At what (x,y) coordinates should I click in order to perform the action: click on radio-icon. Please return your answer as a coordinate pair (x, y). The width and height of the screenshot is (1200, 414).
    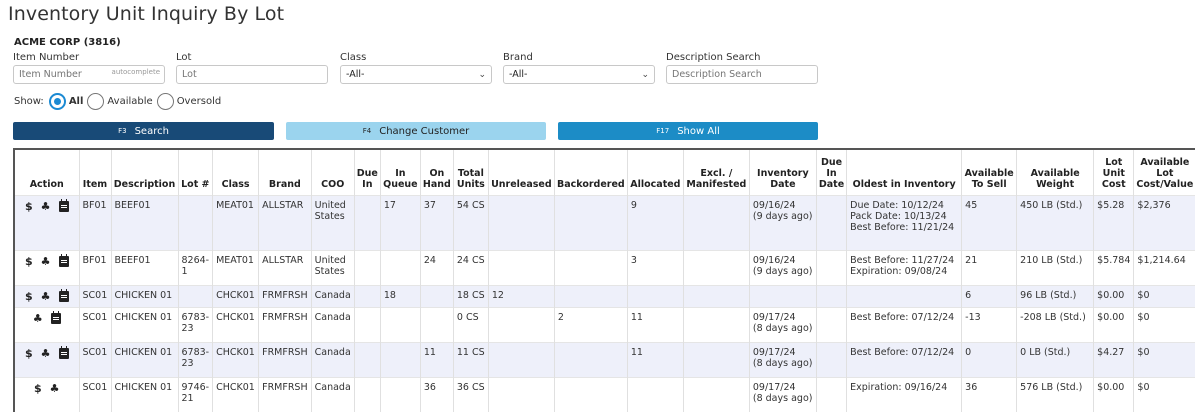
    Looking at the image, I should click on (96, 101).